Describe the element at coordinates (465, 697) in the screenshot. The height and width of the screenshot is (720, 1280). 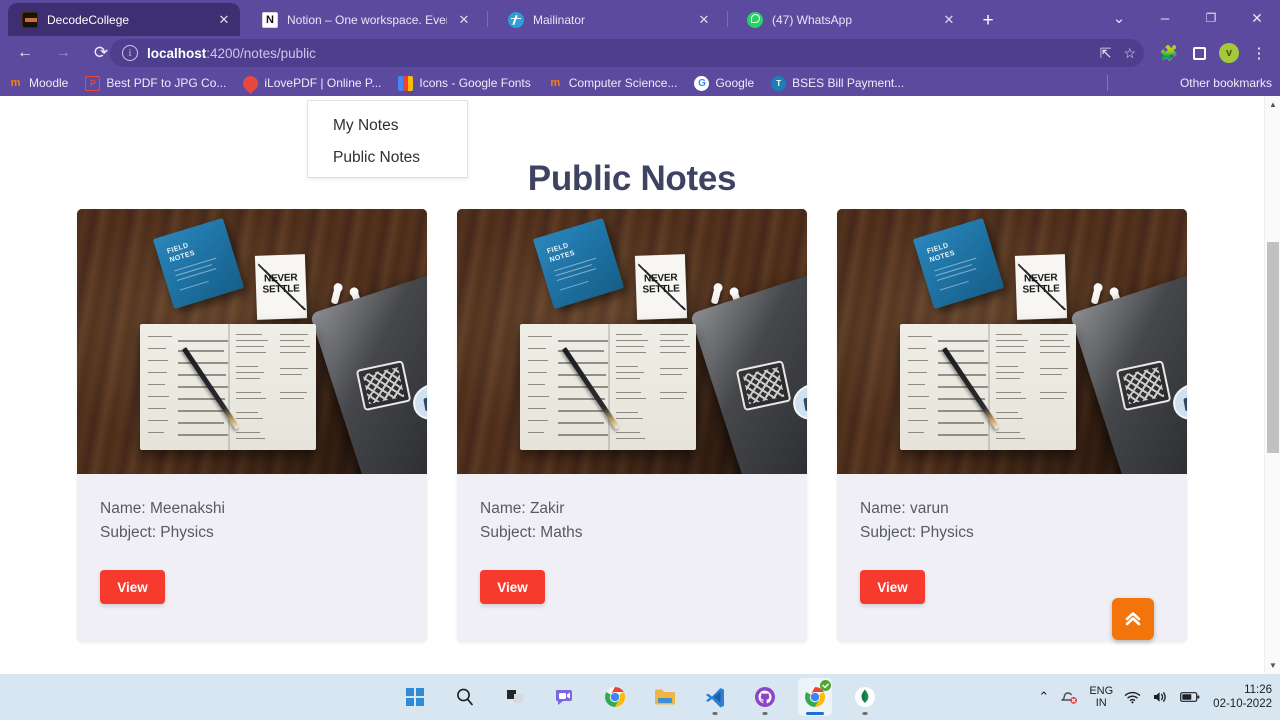
I see `search-button` at that location.